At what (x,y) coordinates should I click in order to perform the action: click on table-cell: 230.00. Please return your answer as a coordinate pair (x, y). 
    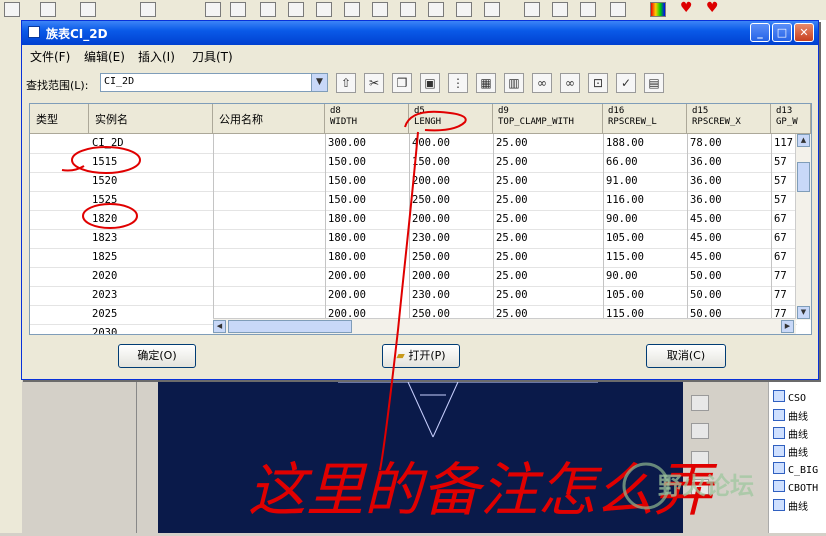
    Looking at the image, I should click on (431, 238).